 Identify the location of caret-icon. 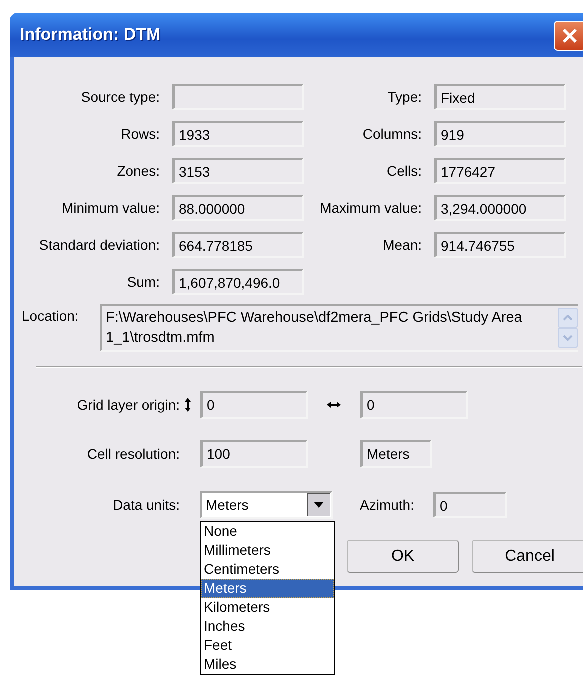
(319, 505).